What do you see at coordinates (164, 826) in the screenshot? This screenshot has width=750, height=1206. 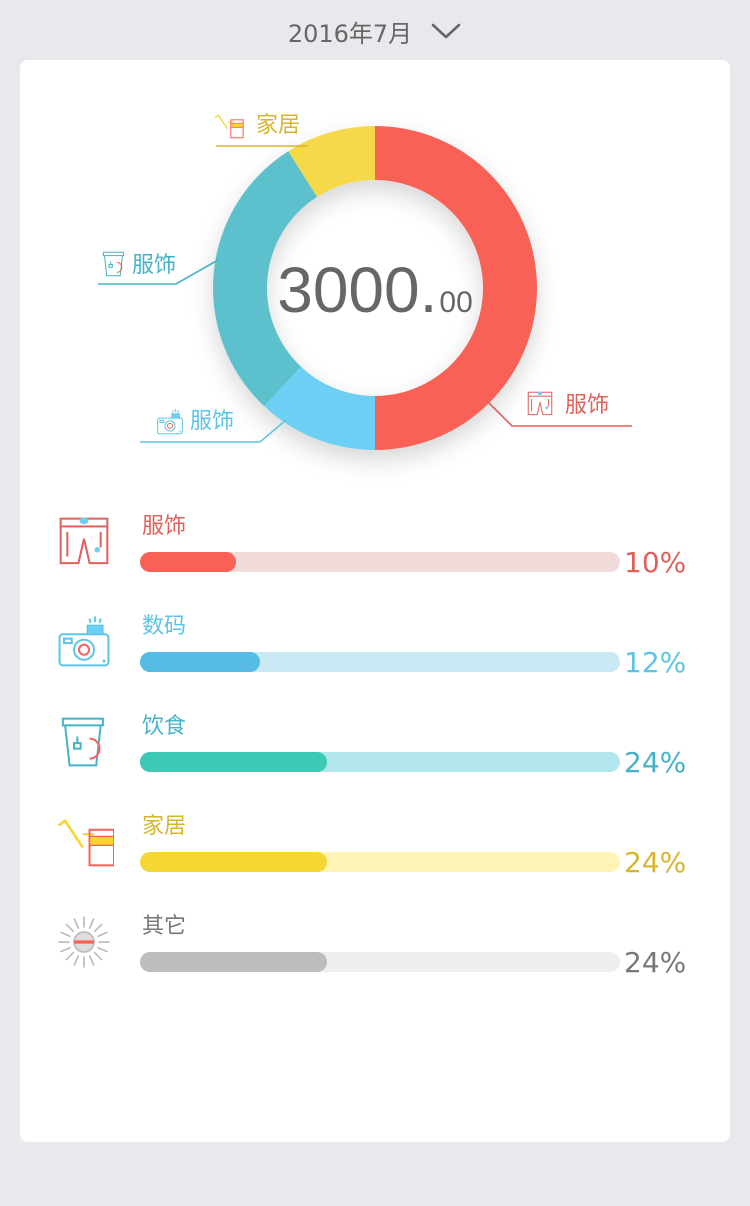 I see `category-name: 家居` at bounding box center [164, 826].